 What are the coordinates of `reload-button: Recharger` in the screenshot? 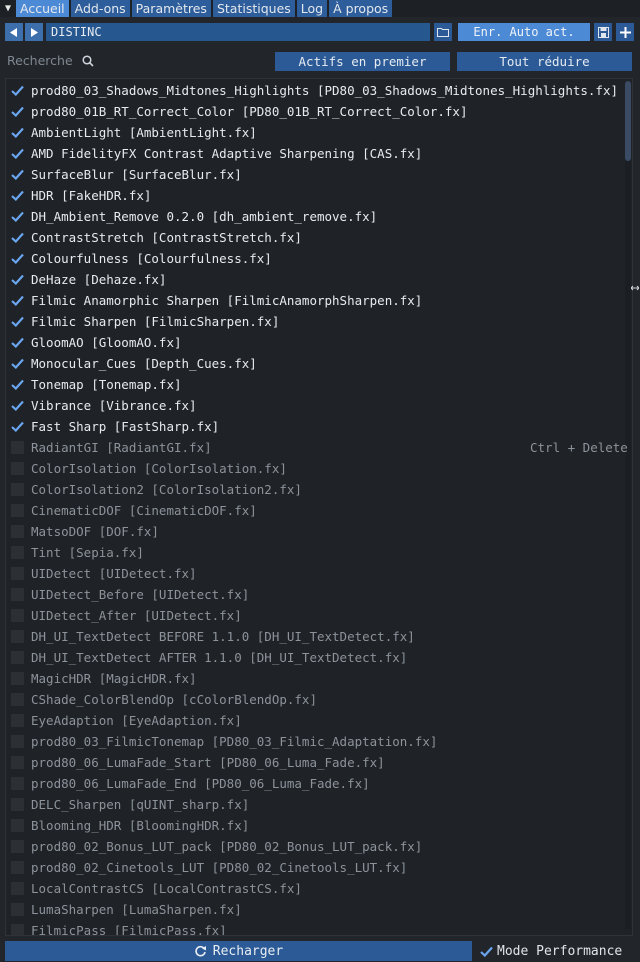 It's located at (238, 951).